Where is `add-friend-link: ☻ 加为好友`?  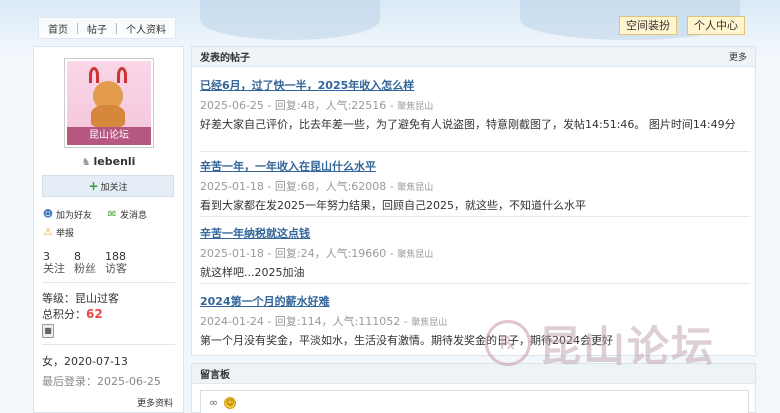 add-friend-link: ☻ 加为好友 is located at coordinates (67, 214).